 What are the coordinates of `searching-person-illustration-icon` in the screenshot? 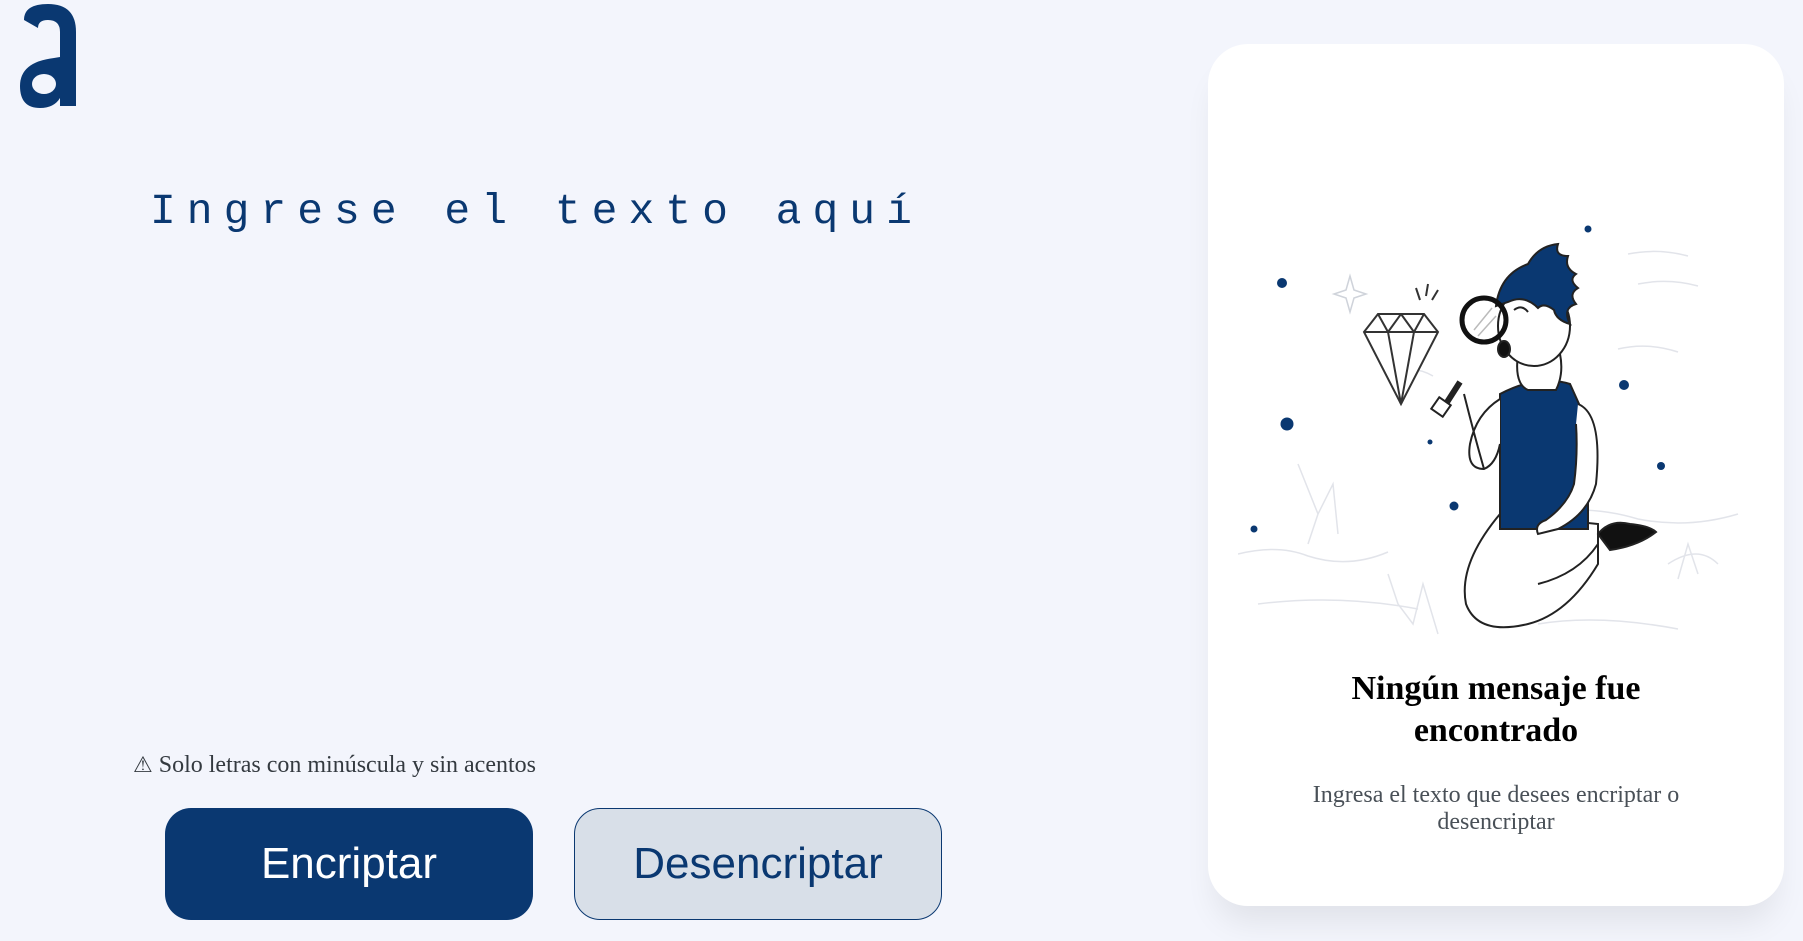 It's located at (1488, 430).